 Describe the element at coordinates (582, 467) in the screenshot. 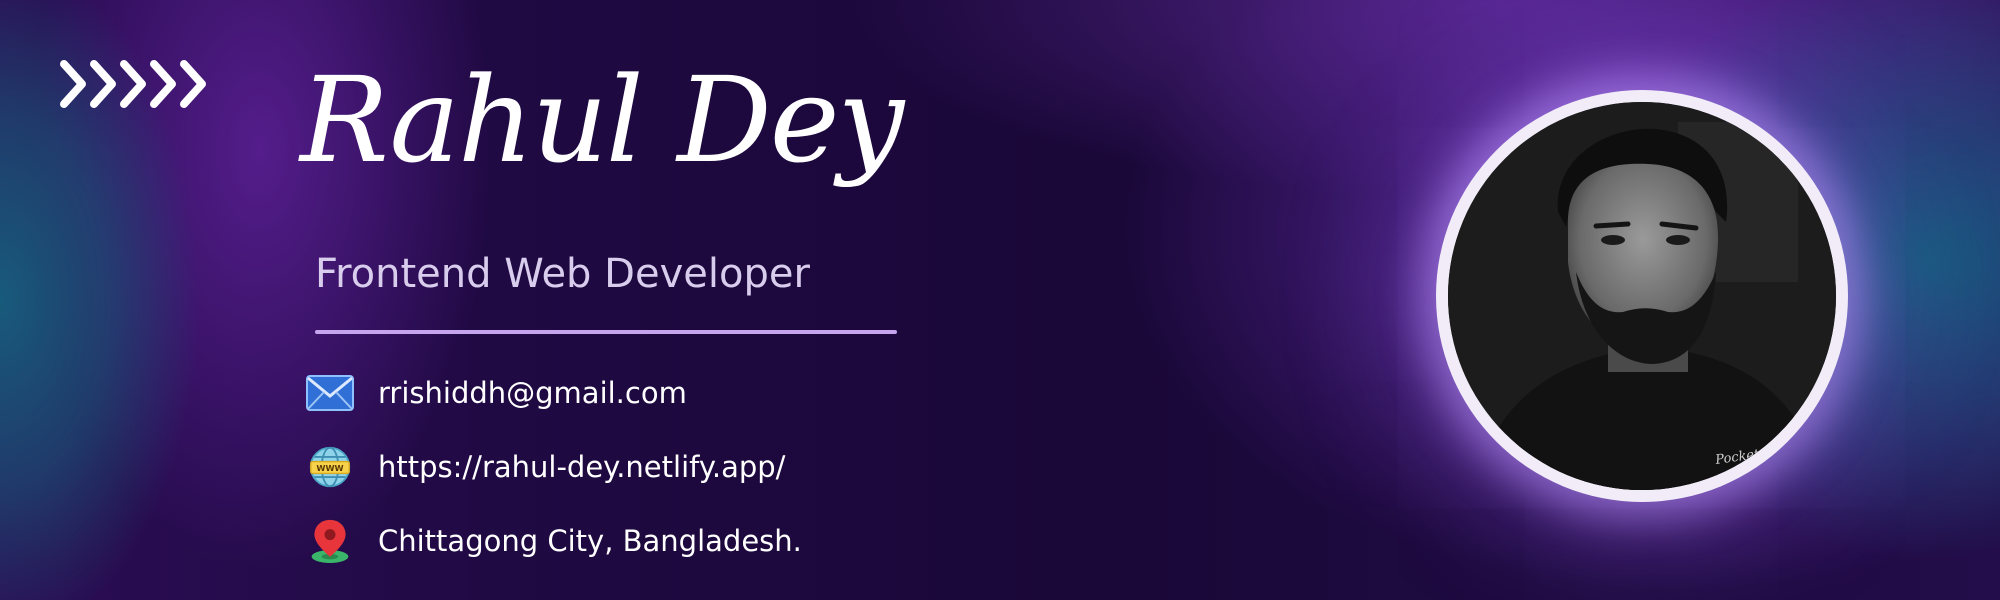

I see `website-text: https://rahul-dey.netlify.app/` at that location.